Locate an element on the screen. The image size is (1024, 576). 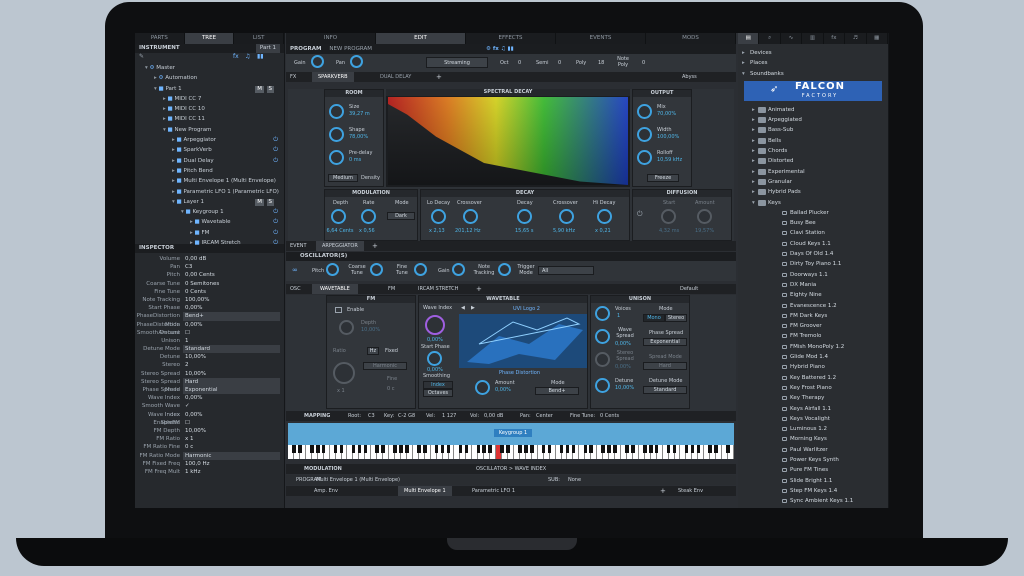
osc-preset: Default is located at coordinates (689, 289).